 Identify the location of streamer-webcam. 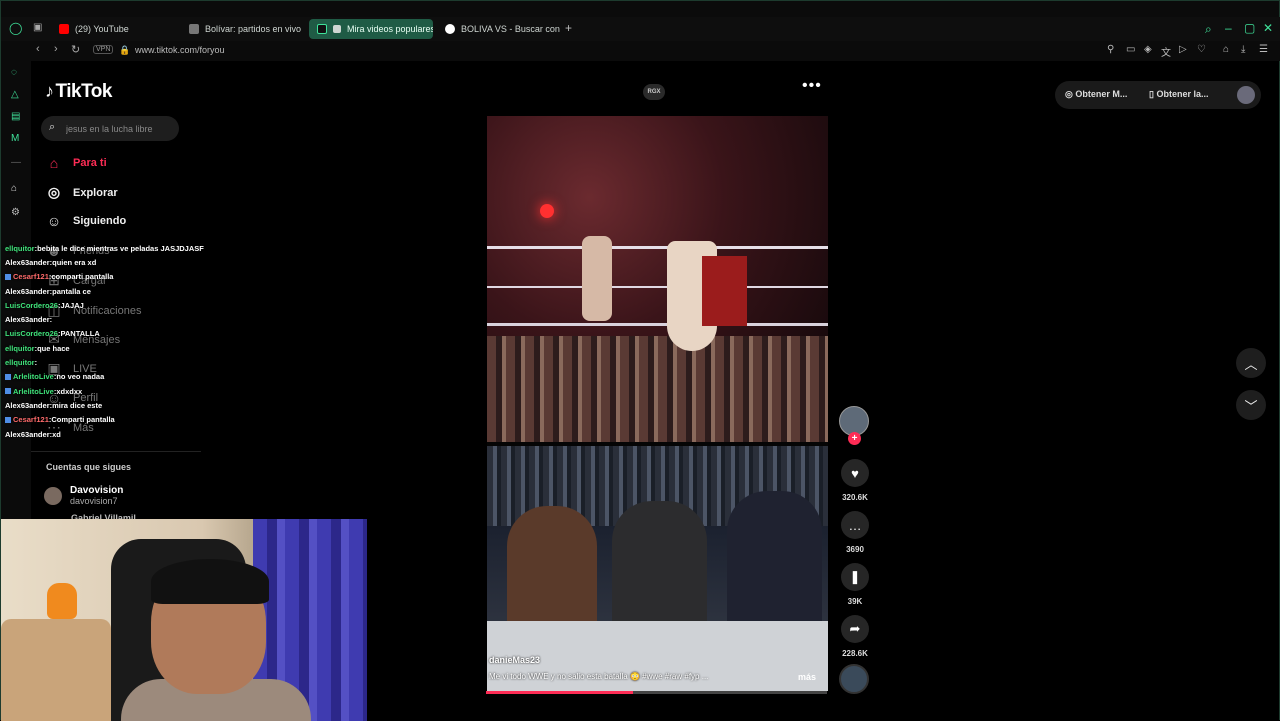
(184, 620).